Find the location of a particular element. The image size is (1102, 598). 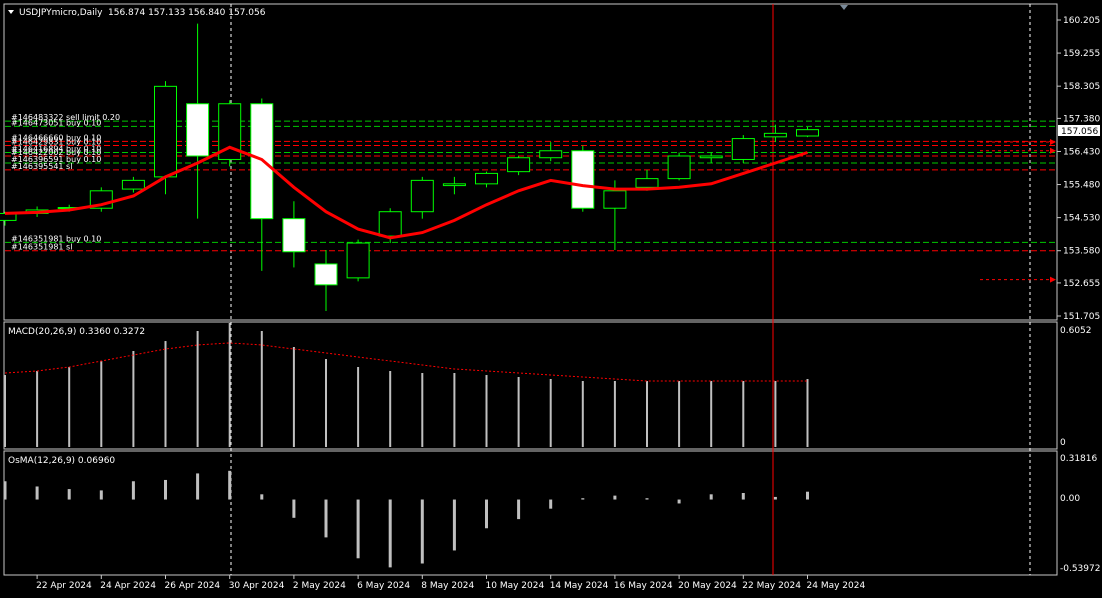

chart-shift-marker-icon is located at coordinates (844, 7).